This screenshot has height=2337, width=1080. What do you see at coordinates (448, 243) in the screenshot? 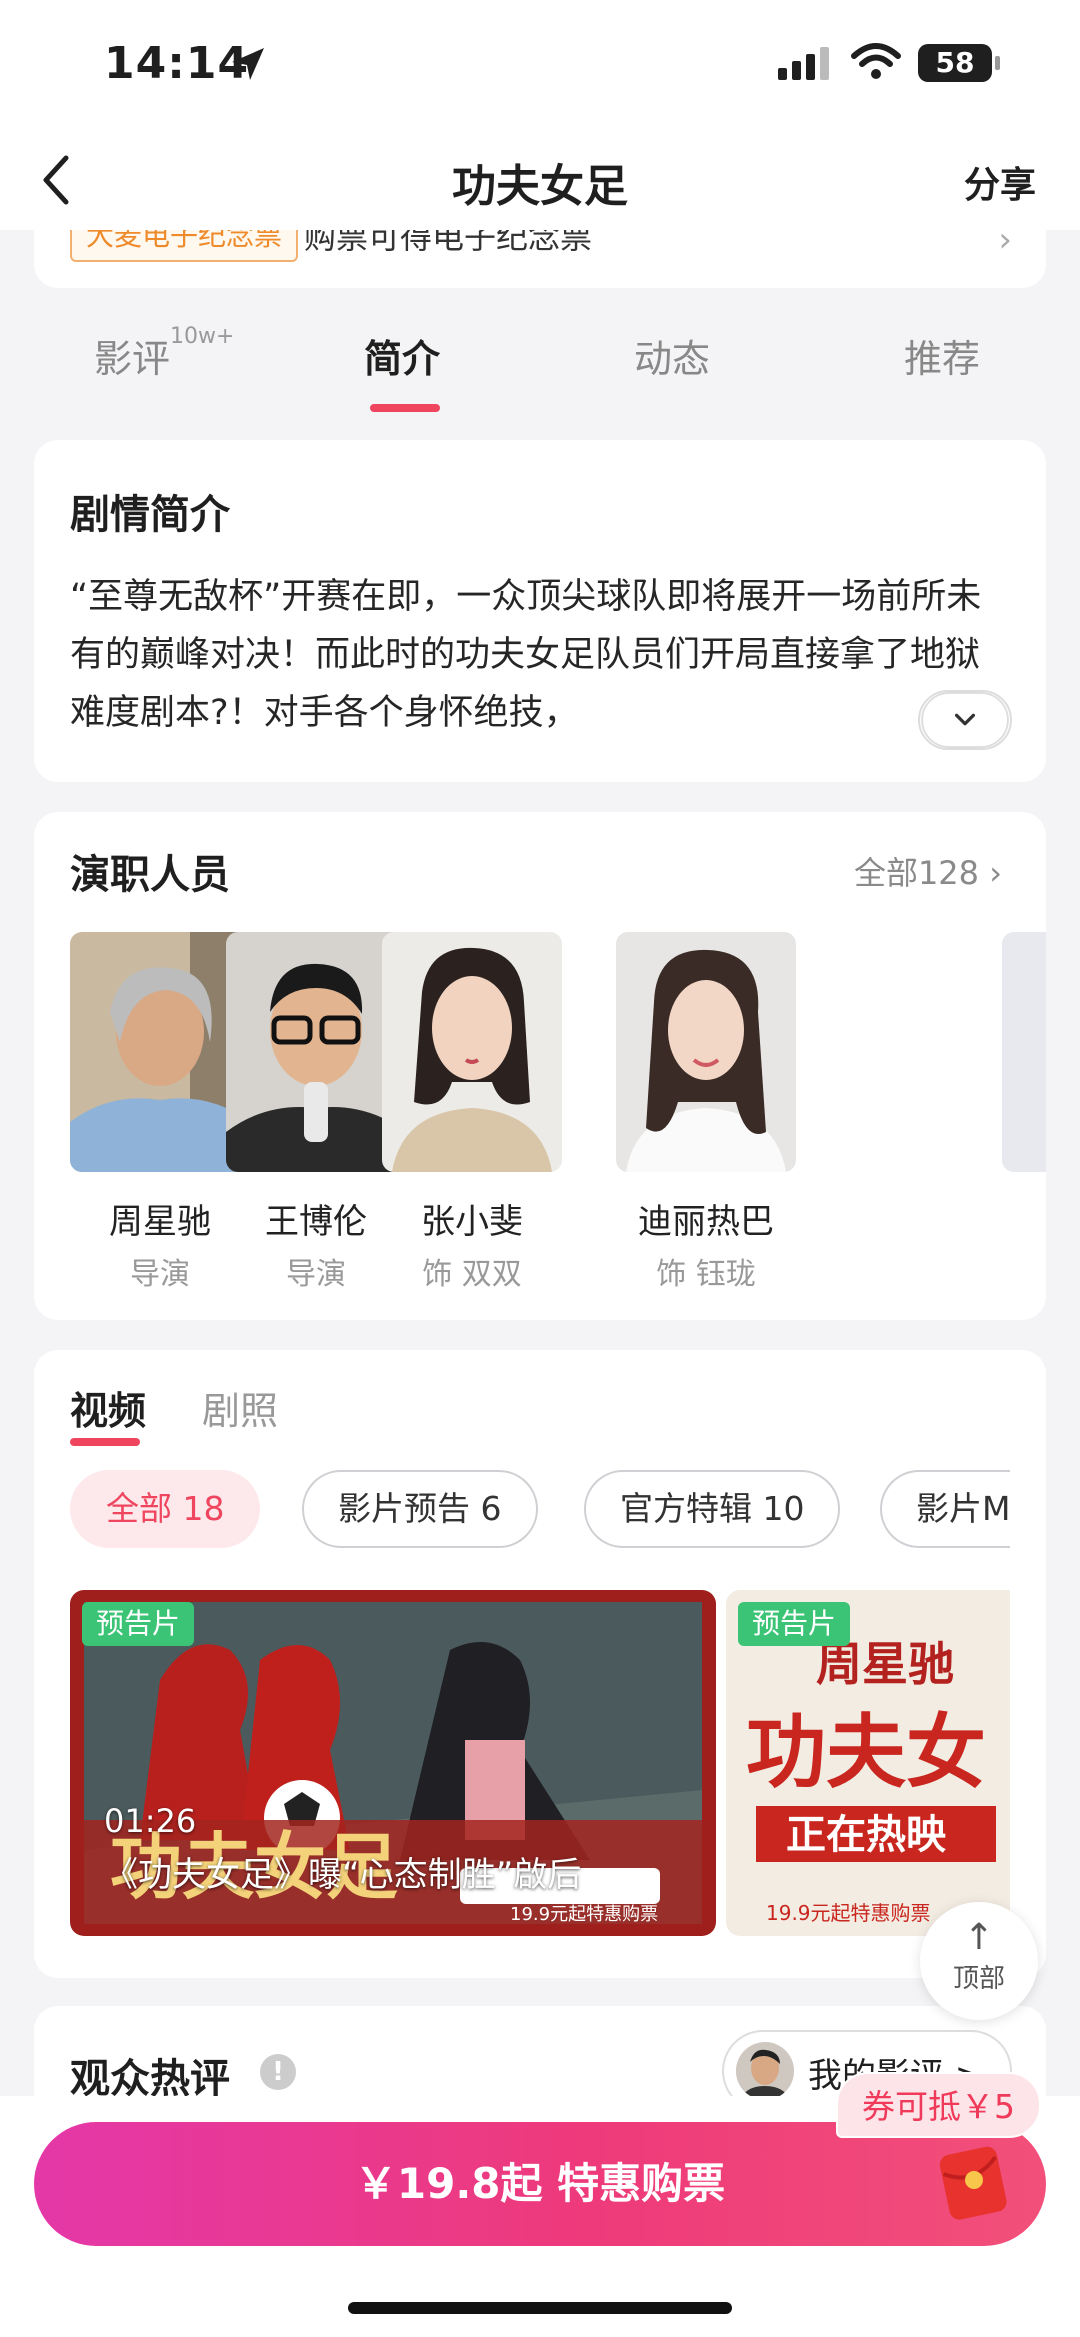
I see `souvenir-ticket-text: 购票可得电子纪念票` at bounding box center [448, 243].